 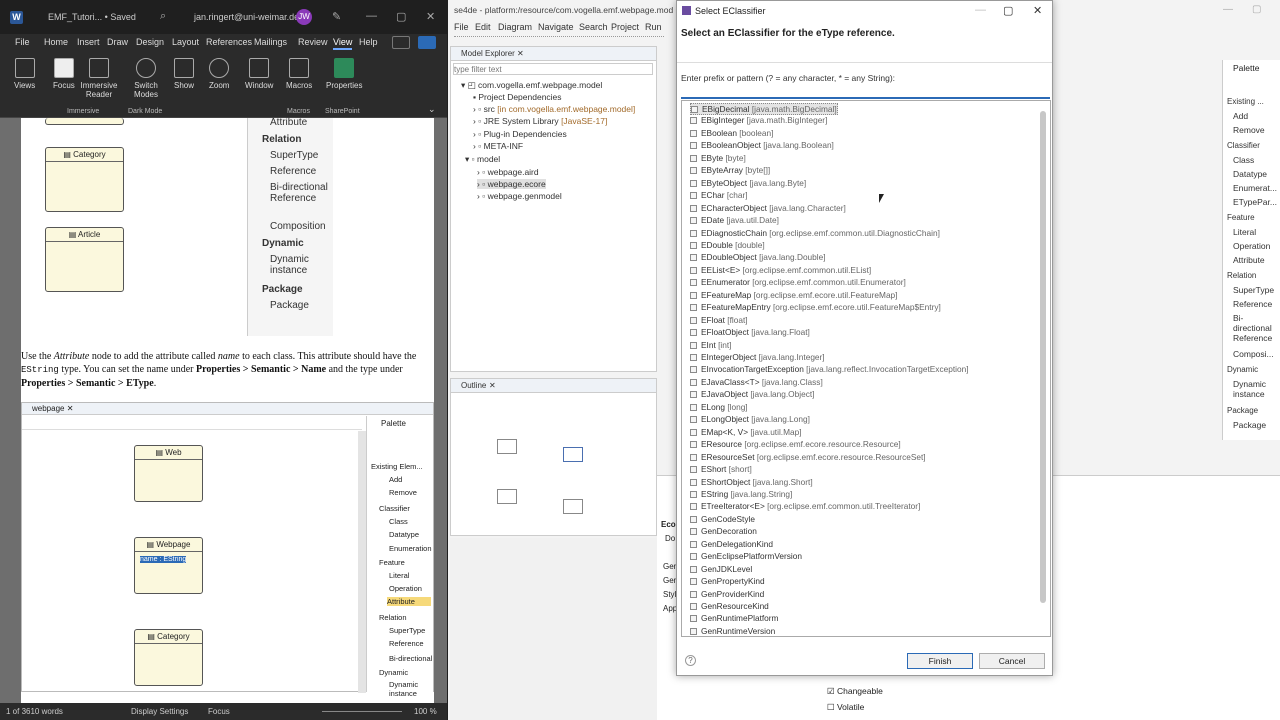 What do you see at coordinates (1249, 425) in the screenshot?
I see `rp-package: Package` at bounding box center [1249, 425].